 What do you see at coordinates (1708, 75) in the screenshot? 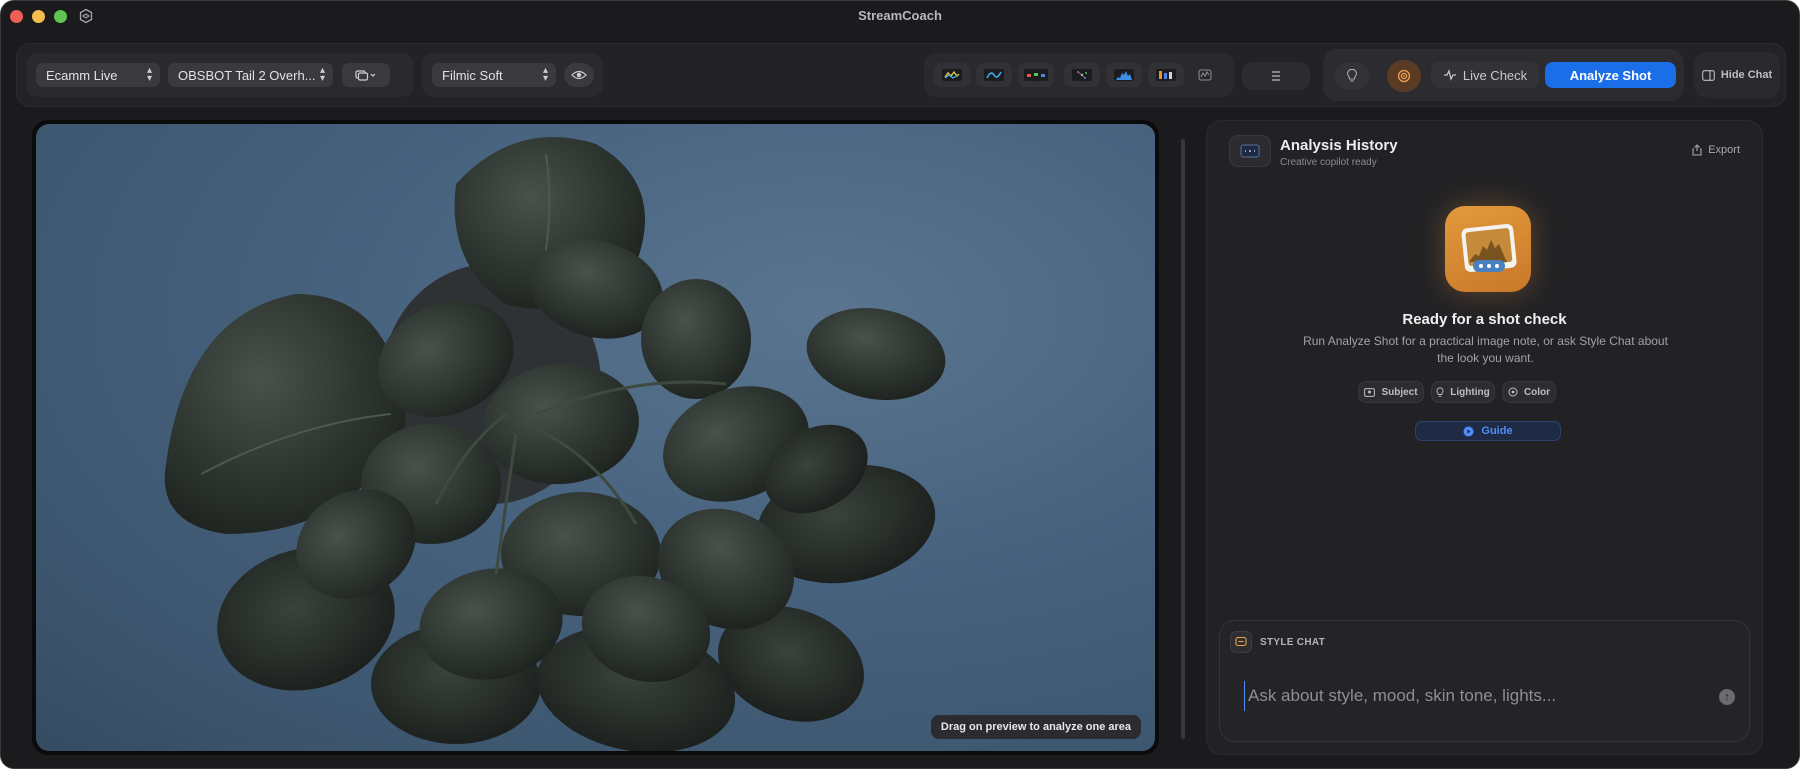
I see `sidebar-icon` at bounding box center [1708, 75].